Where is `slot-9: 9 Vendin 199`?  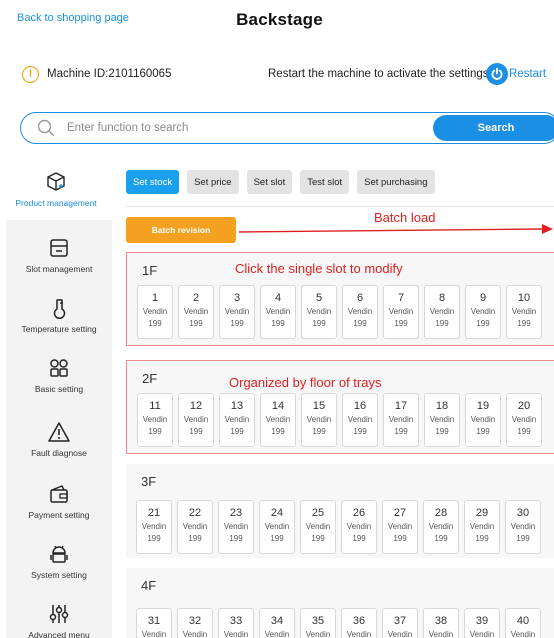
slot-9: 9 Vendin 199 is located at coordinates (483, 312).